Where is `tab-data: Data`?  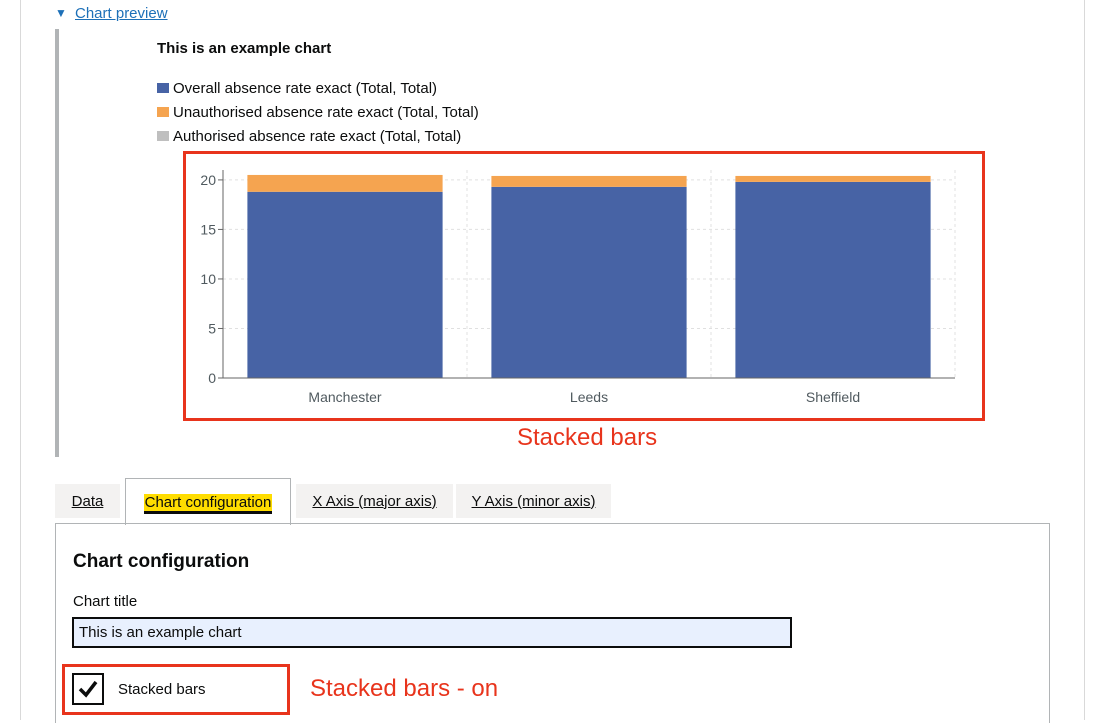 tab-data: Data is located at coordinates (87, 501).